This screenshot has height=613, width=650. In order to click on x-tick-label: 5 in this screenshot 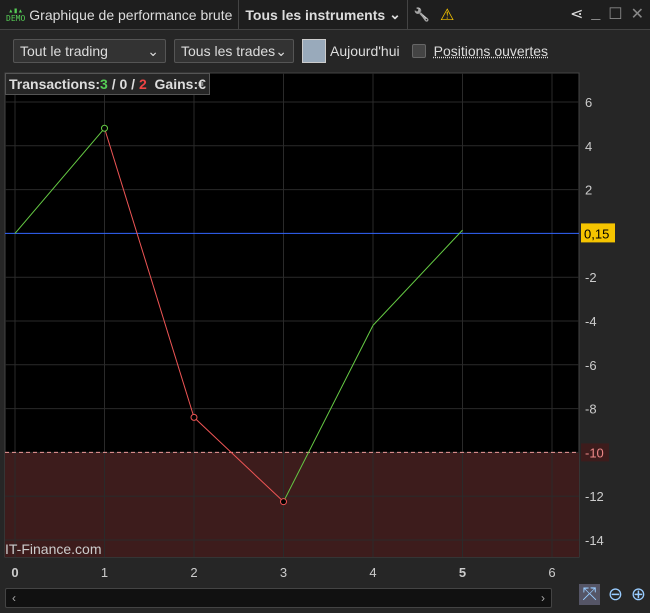, I will do `click(462, 572)`.